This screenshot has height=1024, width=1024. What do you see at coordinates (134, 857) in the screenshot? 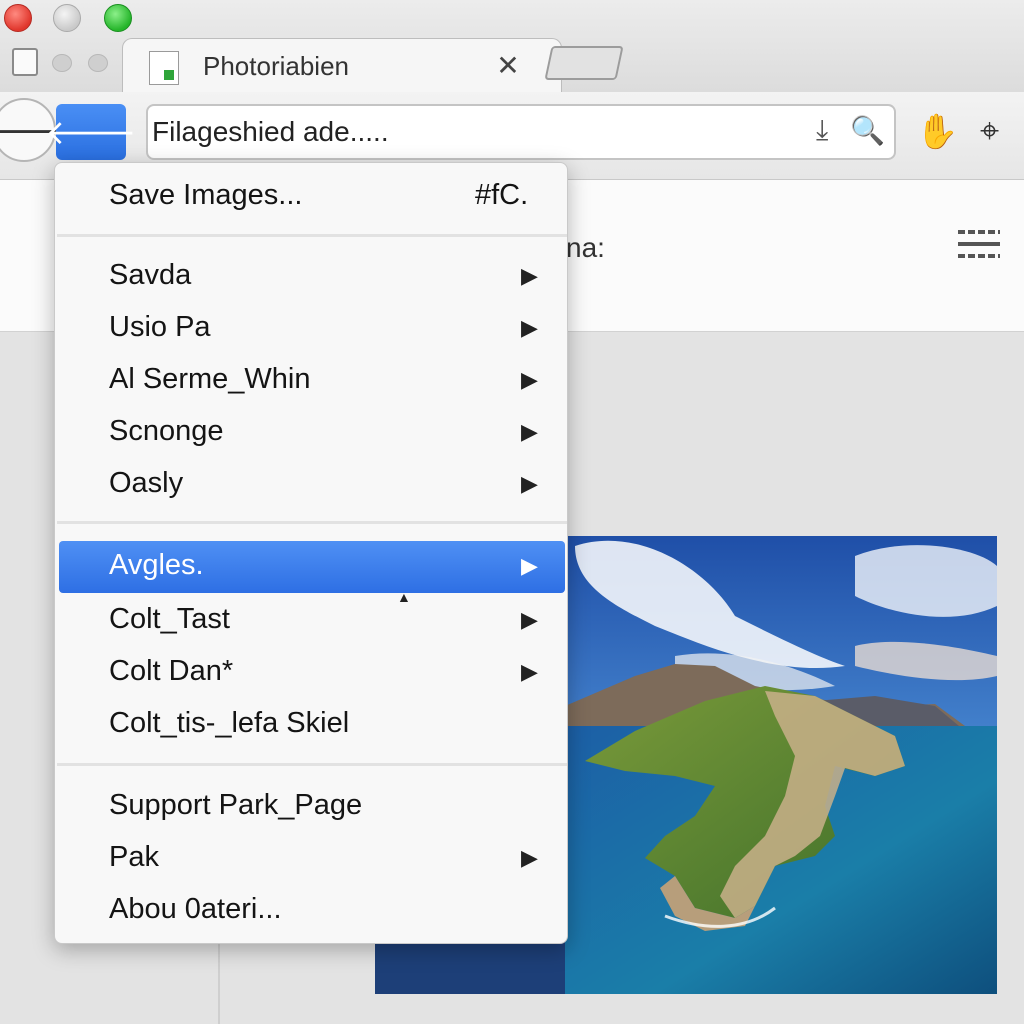
I see `menu-item-label: Pak` at bounding box center [134, 857].